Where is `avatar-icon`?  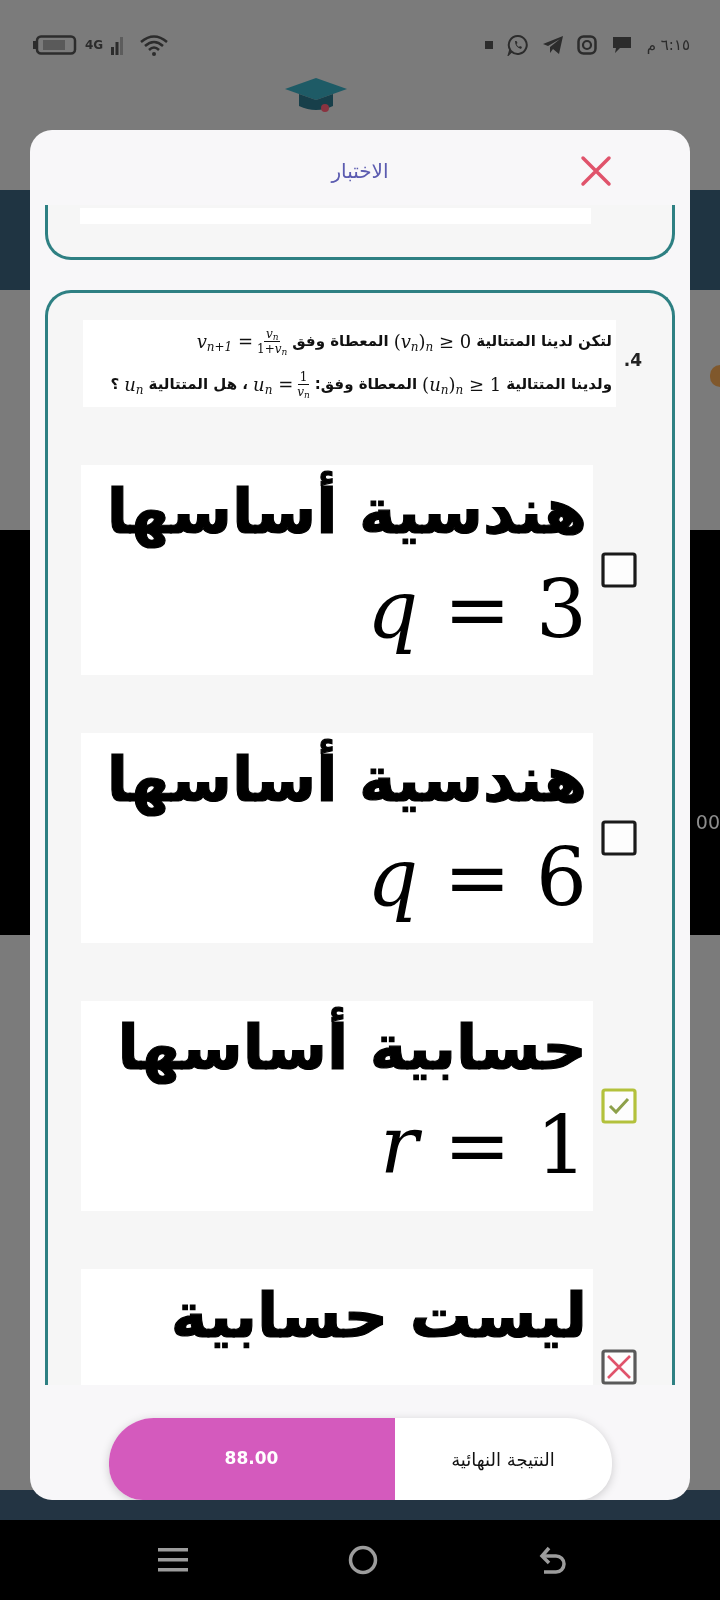 avatar-icon is located at coordinates (715, 376).